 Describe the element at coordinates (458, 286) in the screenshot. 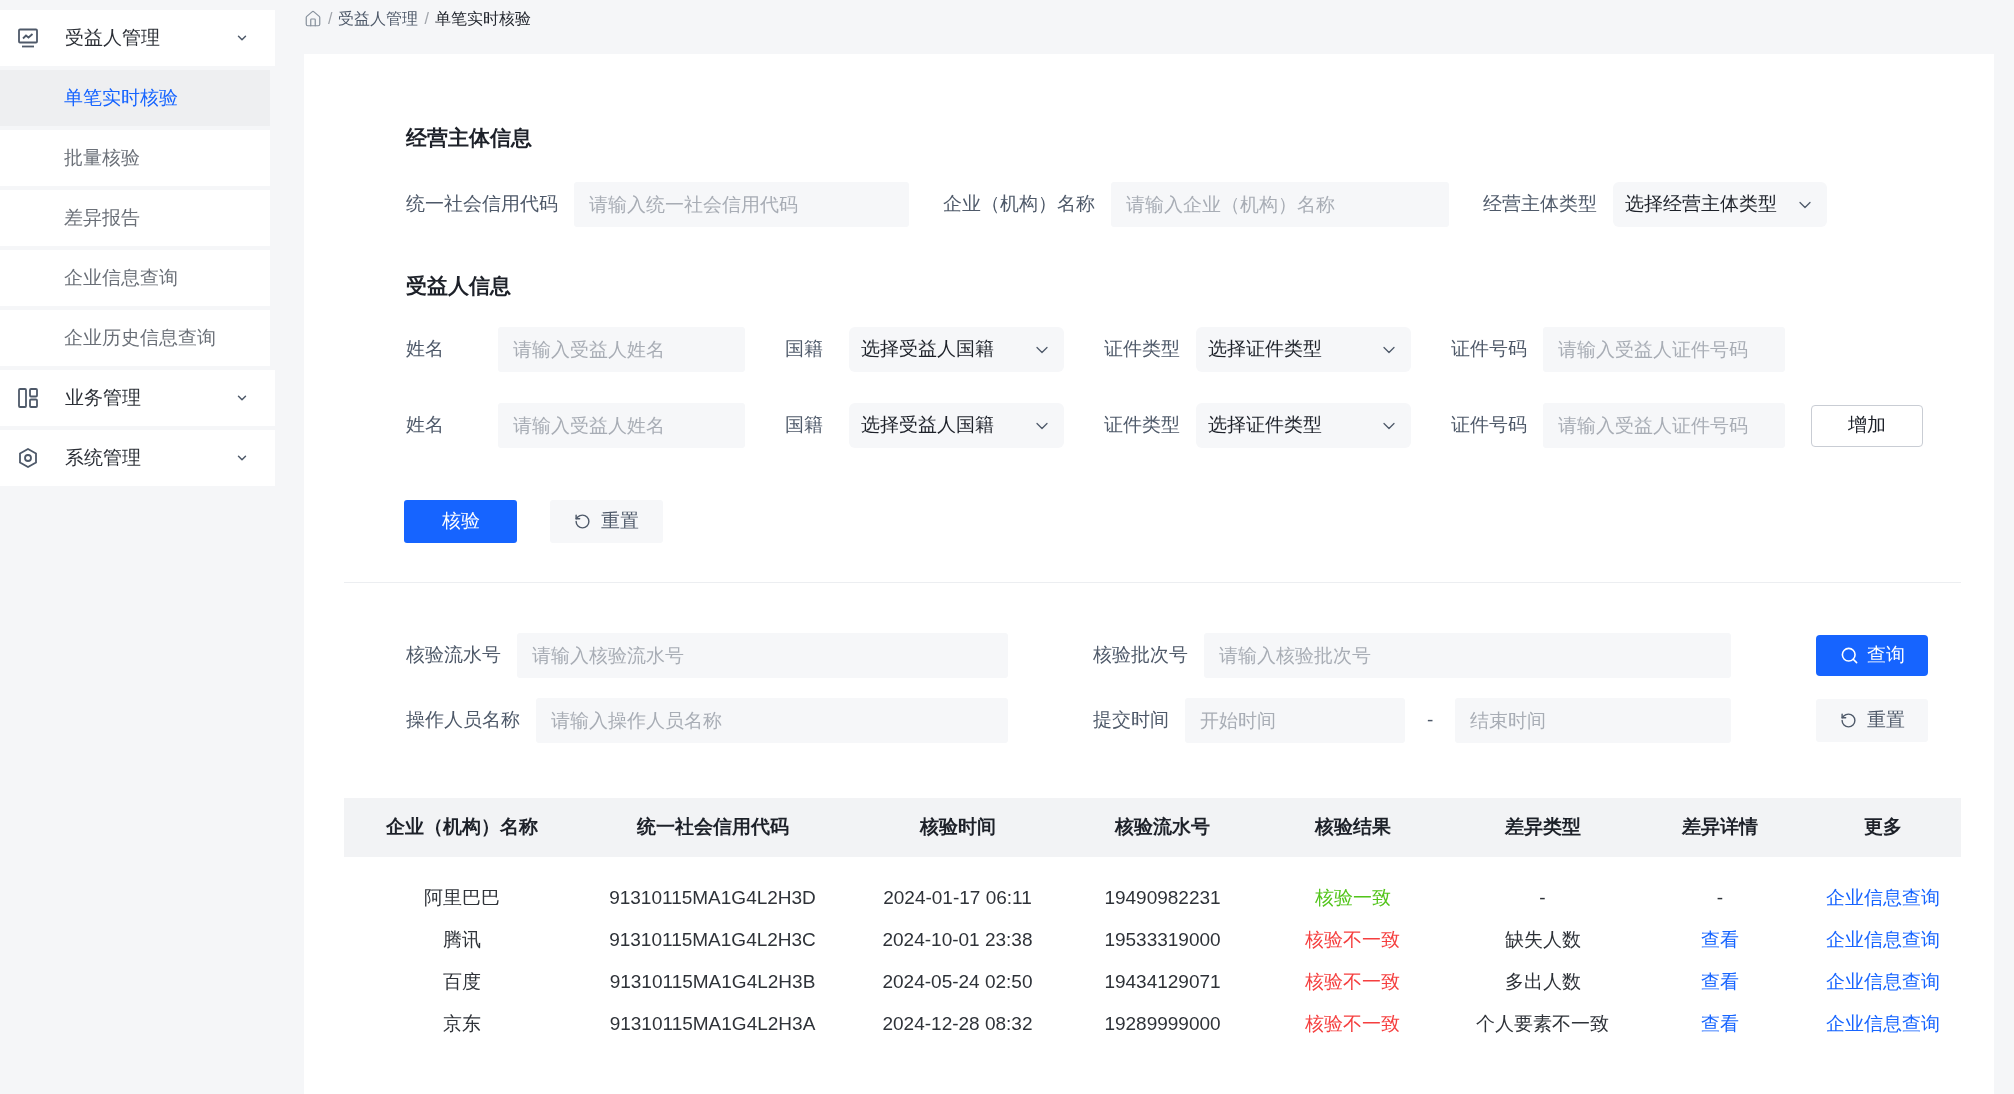

I see `section-title: 受益人信息` at that location.